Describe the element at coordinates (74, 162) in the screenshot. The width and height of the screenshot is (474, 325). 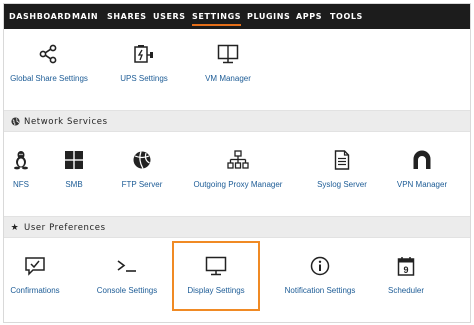
I see `windows-icon` at that location.